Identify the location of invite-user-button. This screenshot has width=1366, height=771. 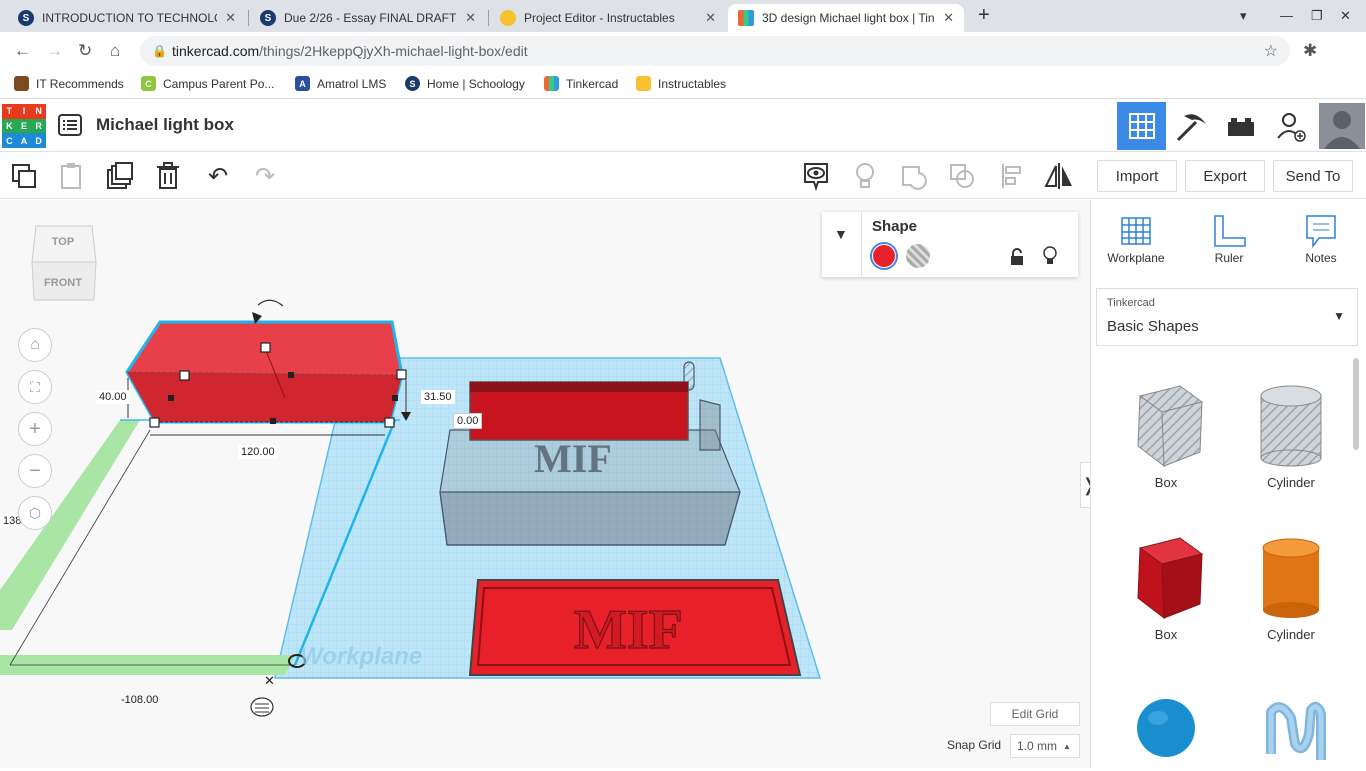
(1291, 126).